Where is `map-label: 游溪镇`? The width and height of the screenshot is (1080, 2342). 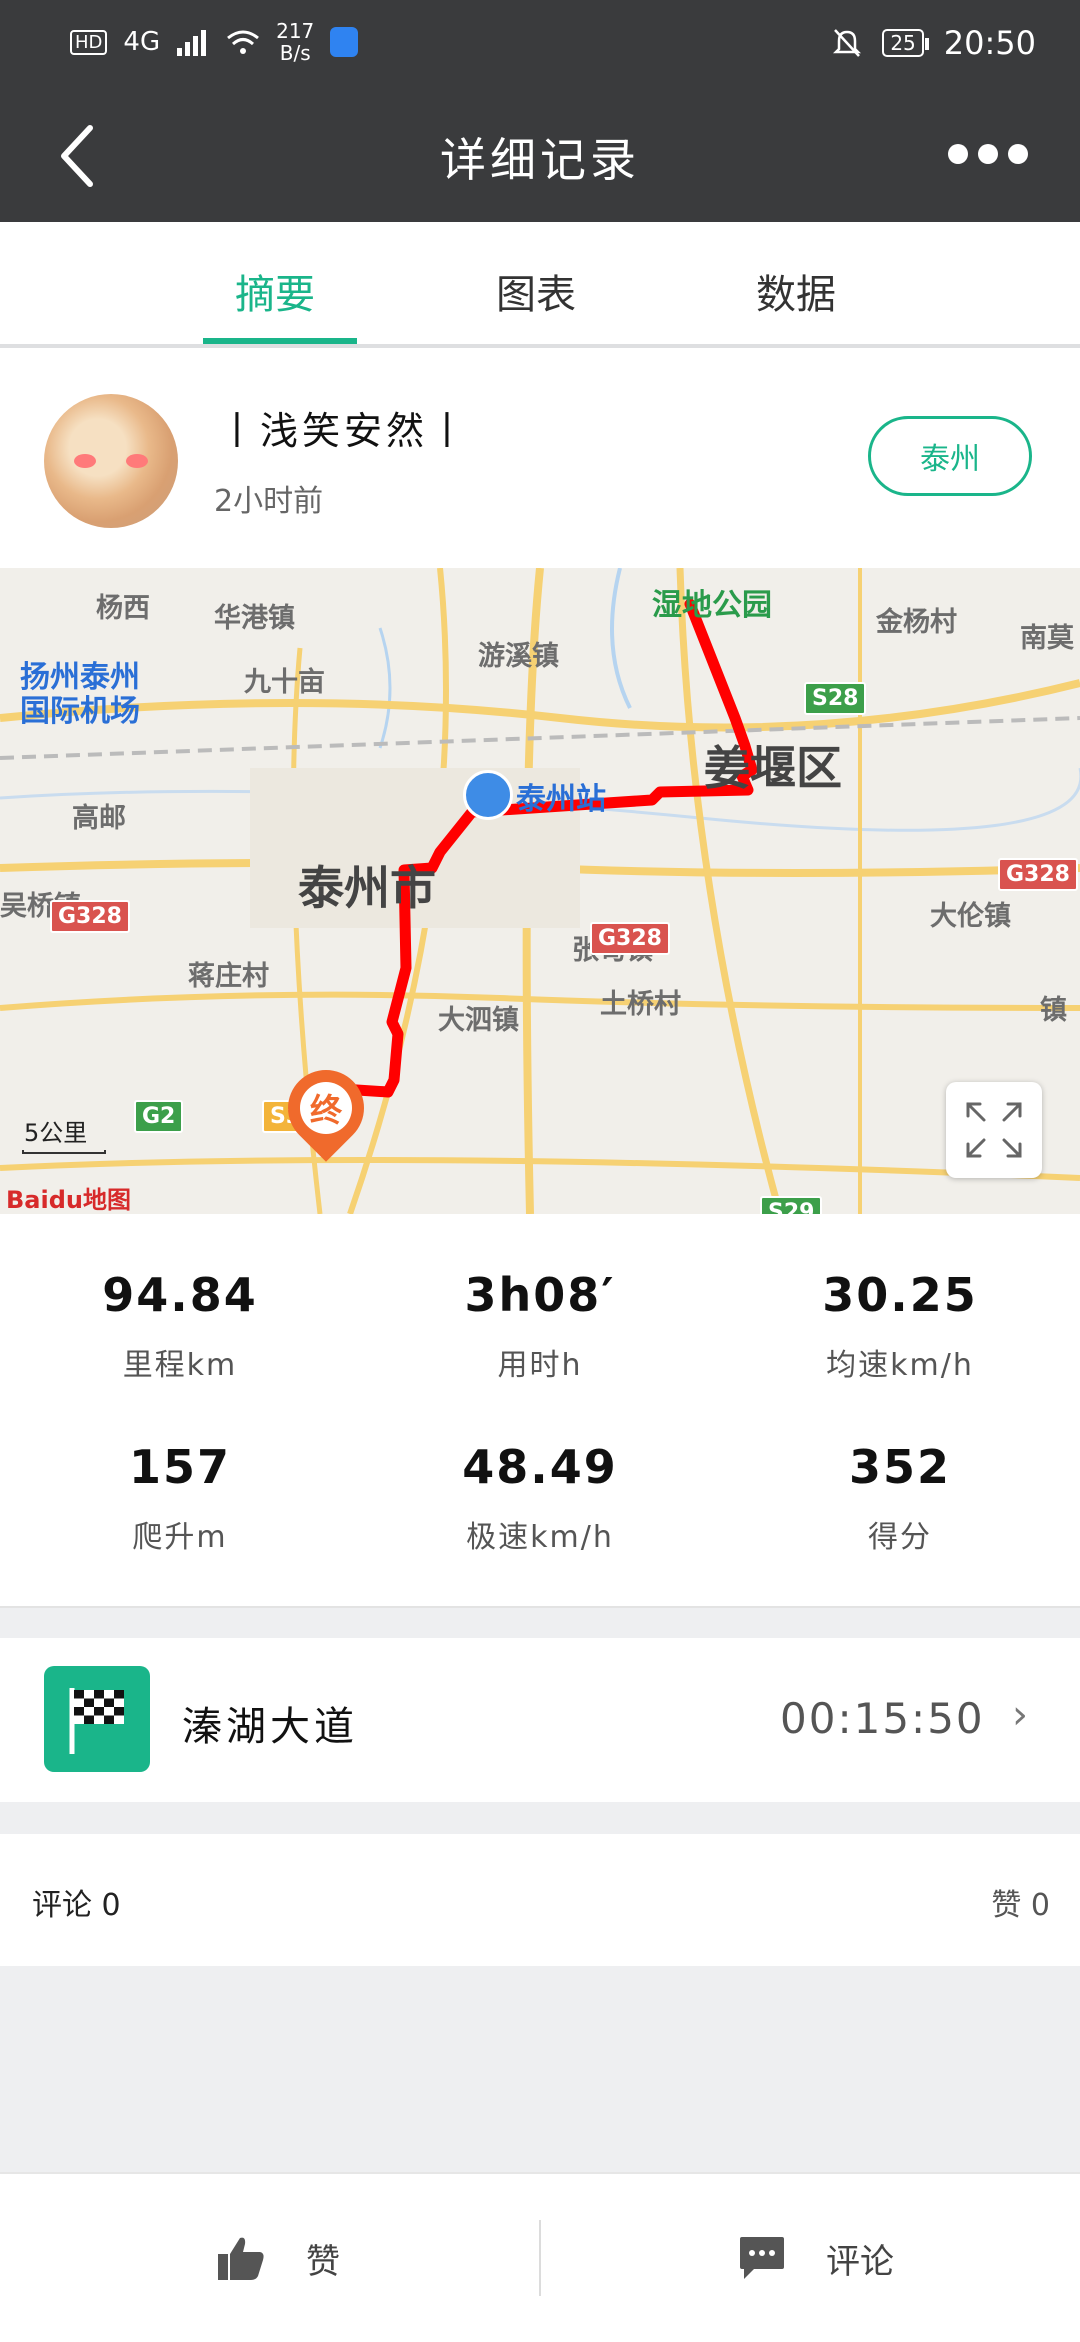
map-label: 游溪镇 is located at coordinates (518, 656).